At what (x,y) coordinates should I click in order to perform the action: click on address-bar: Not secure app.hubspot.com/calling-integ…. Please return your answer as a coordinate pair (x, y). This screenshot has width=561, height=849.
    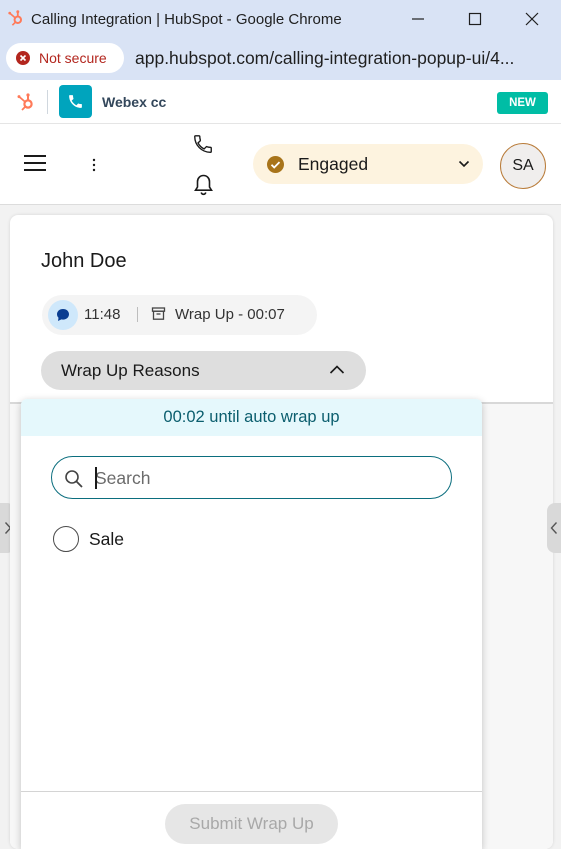
    Looking at the image, I should click on (280, 59).